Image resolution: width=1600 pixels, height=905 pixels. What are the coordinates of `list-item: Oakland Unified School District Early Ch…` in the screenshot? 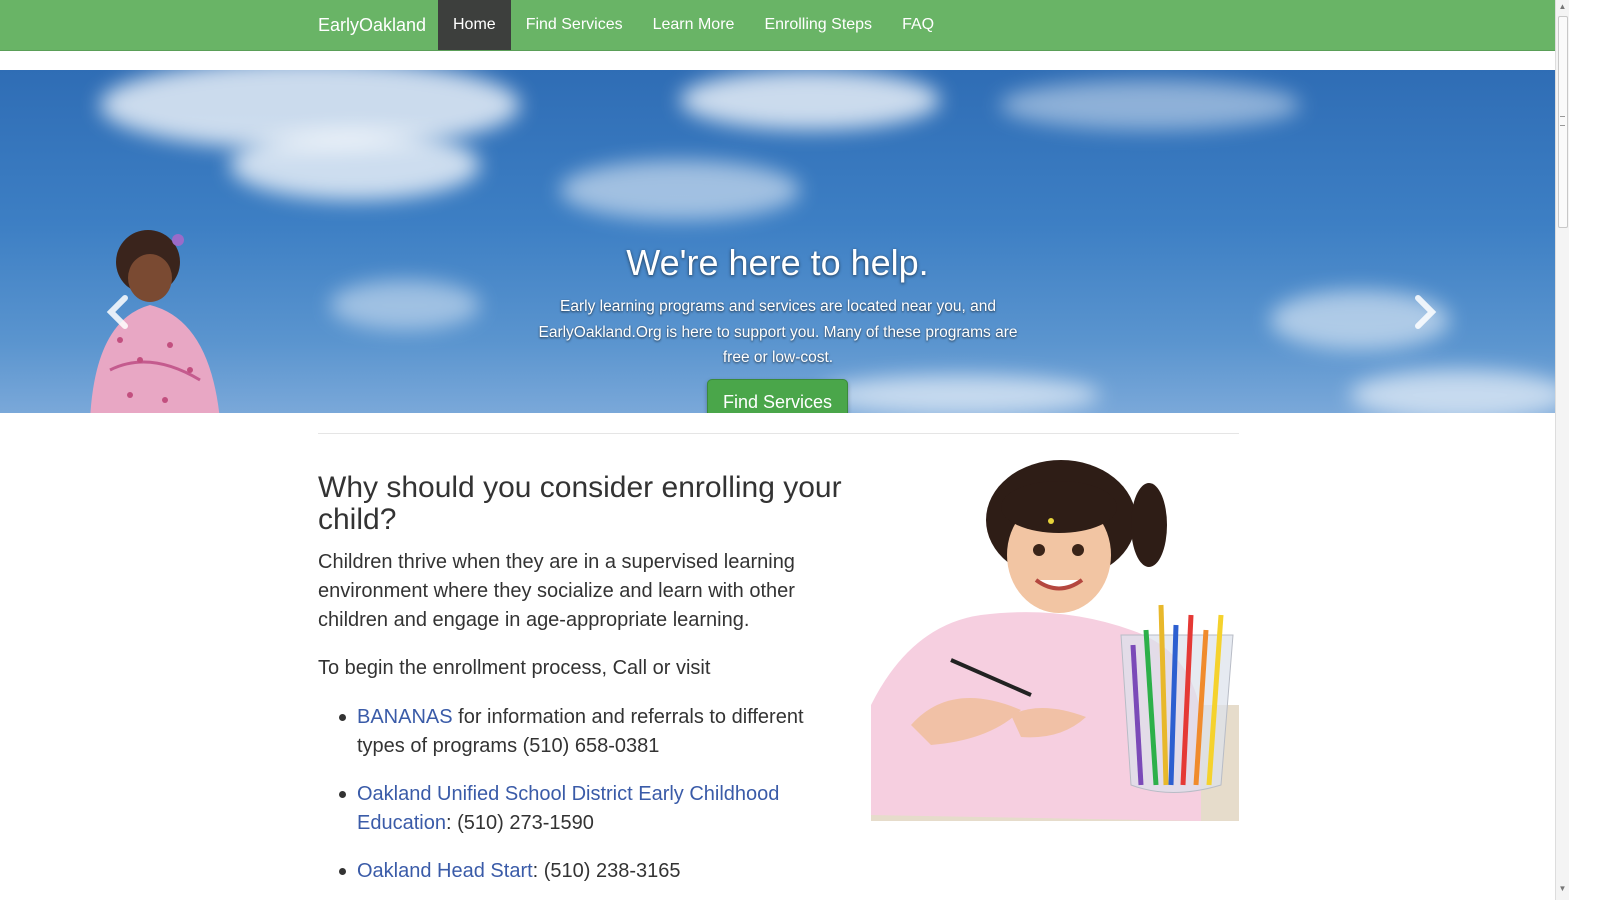 It's located at (583, 809).